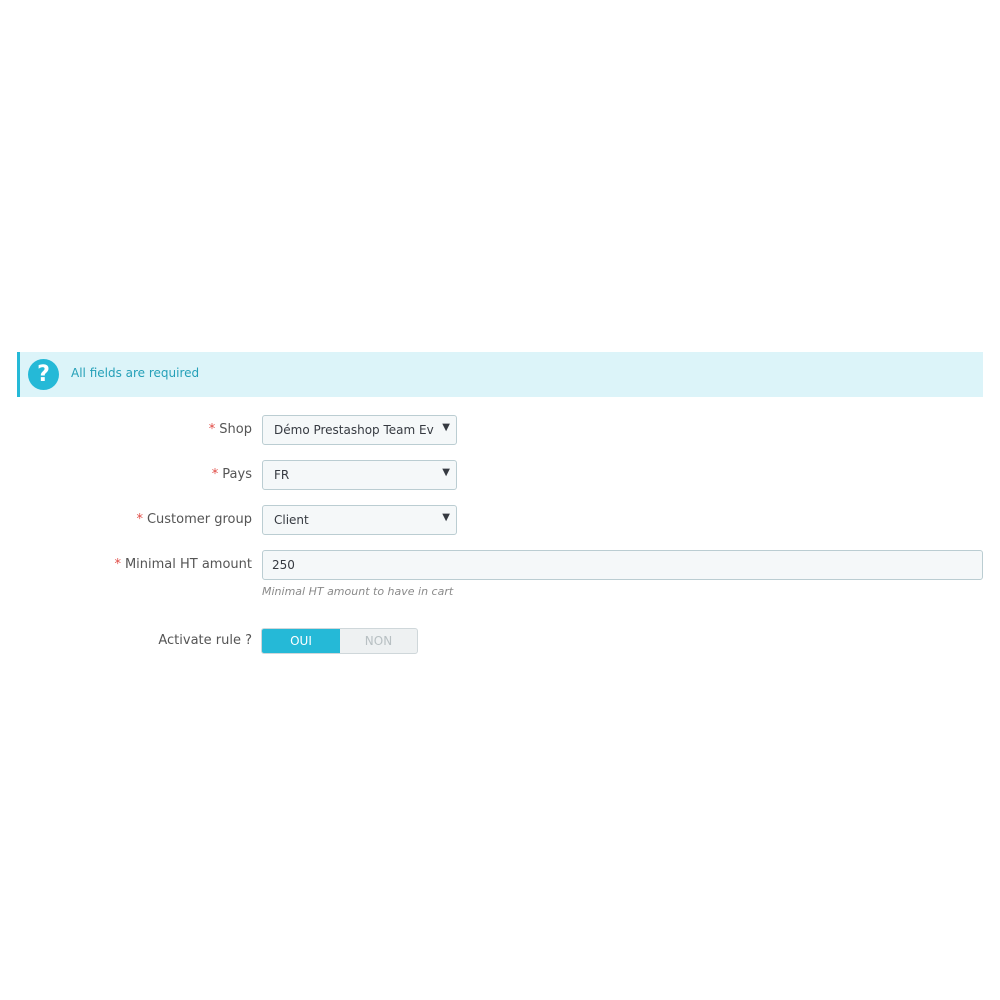  I want to click on activate-rule-label: Activate rule ?, so click(205, 640).